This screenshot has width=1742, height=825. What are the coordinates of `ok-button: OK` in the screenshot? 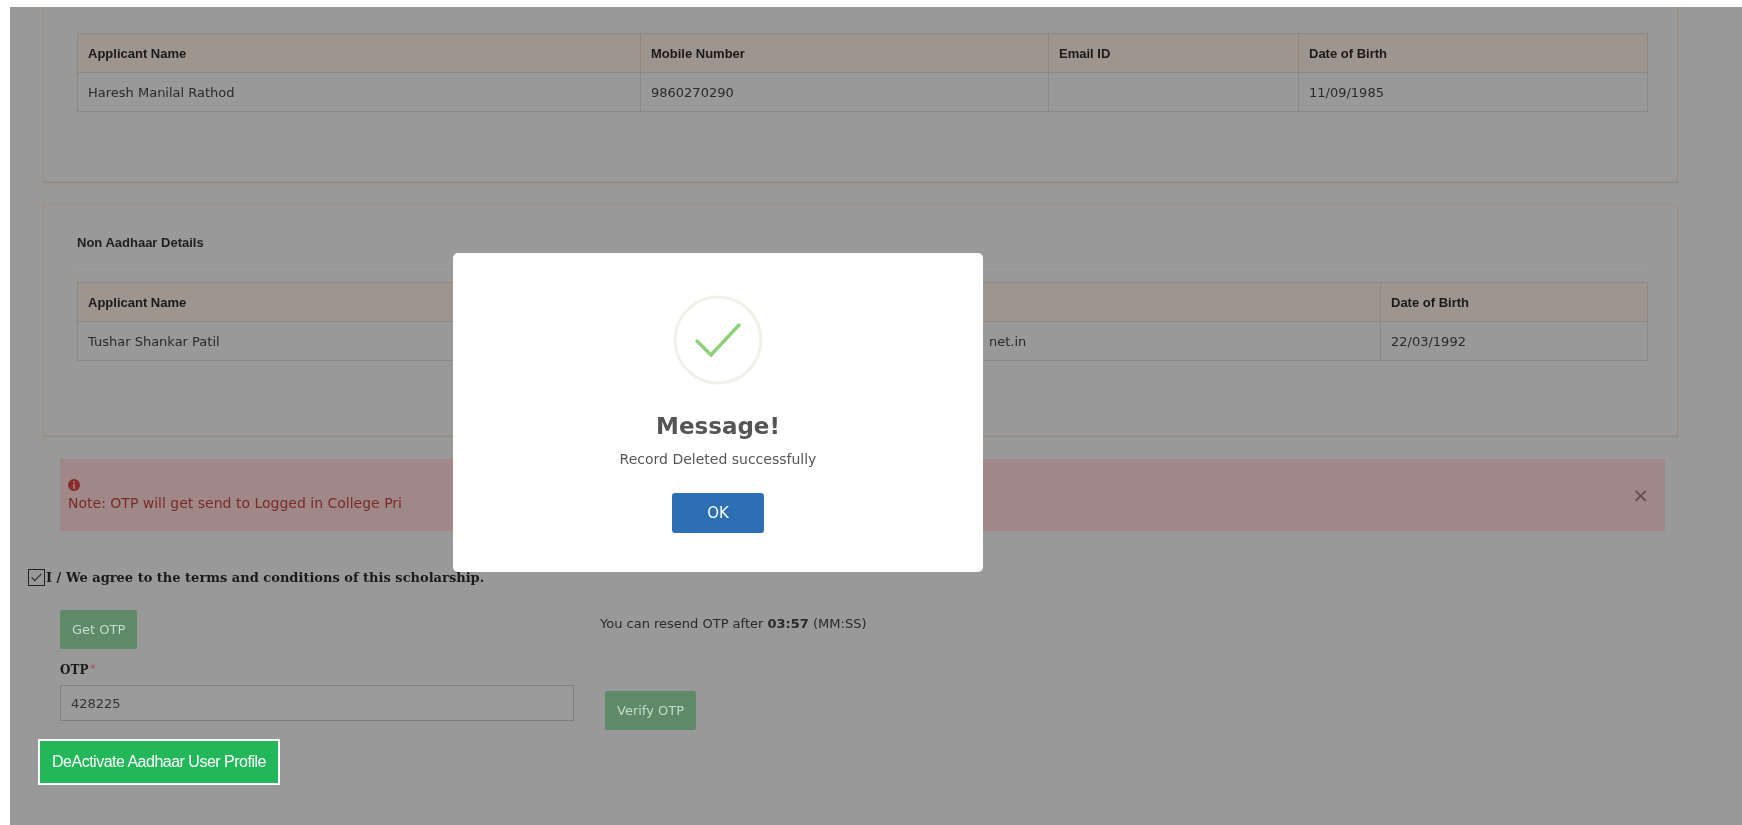 It's located at (718, 513).